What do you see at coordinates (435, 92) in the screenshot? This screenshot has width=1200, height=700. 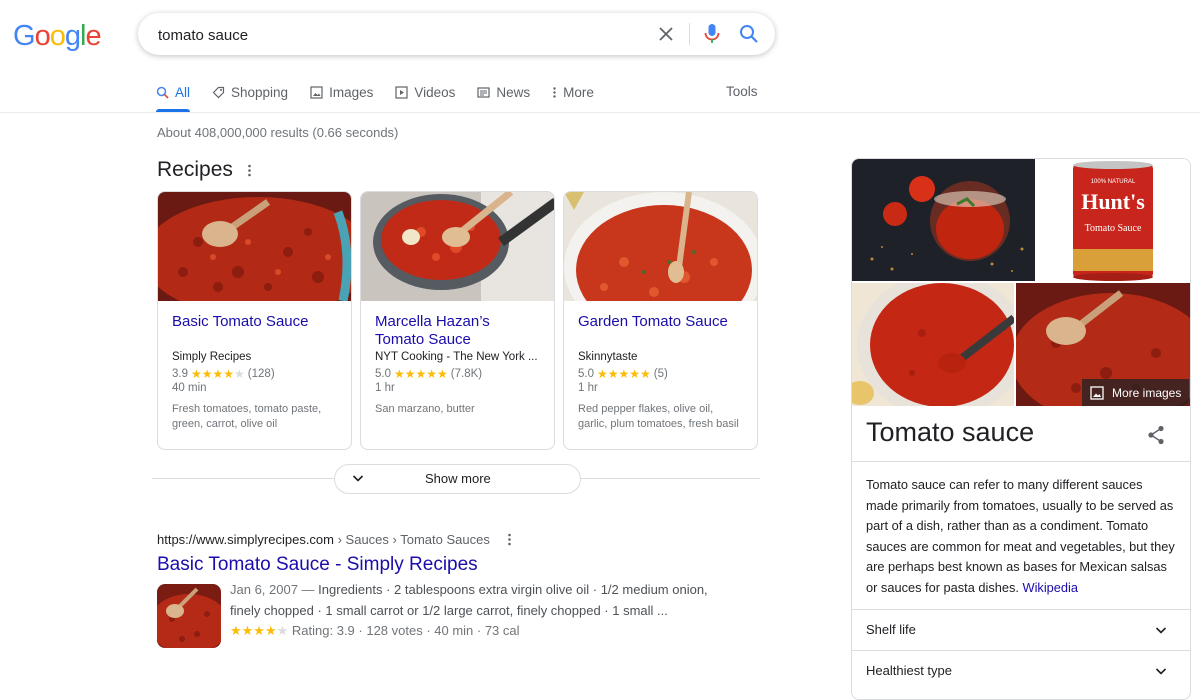 I see `tab-label: Videos` at bounding box center [435, 92].